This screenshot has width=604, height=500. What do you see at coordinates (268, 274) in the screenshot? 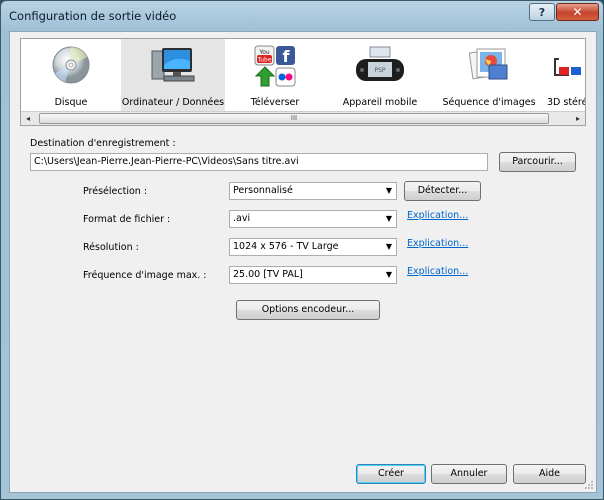
I see `framerate-value: 25.00 [TV PAL]` at bounding box center [268, 274].